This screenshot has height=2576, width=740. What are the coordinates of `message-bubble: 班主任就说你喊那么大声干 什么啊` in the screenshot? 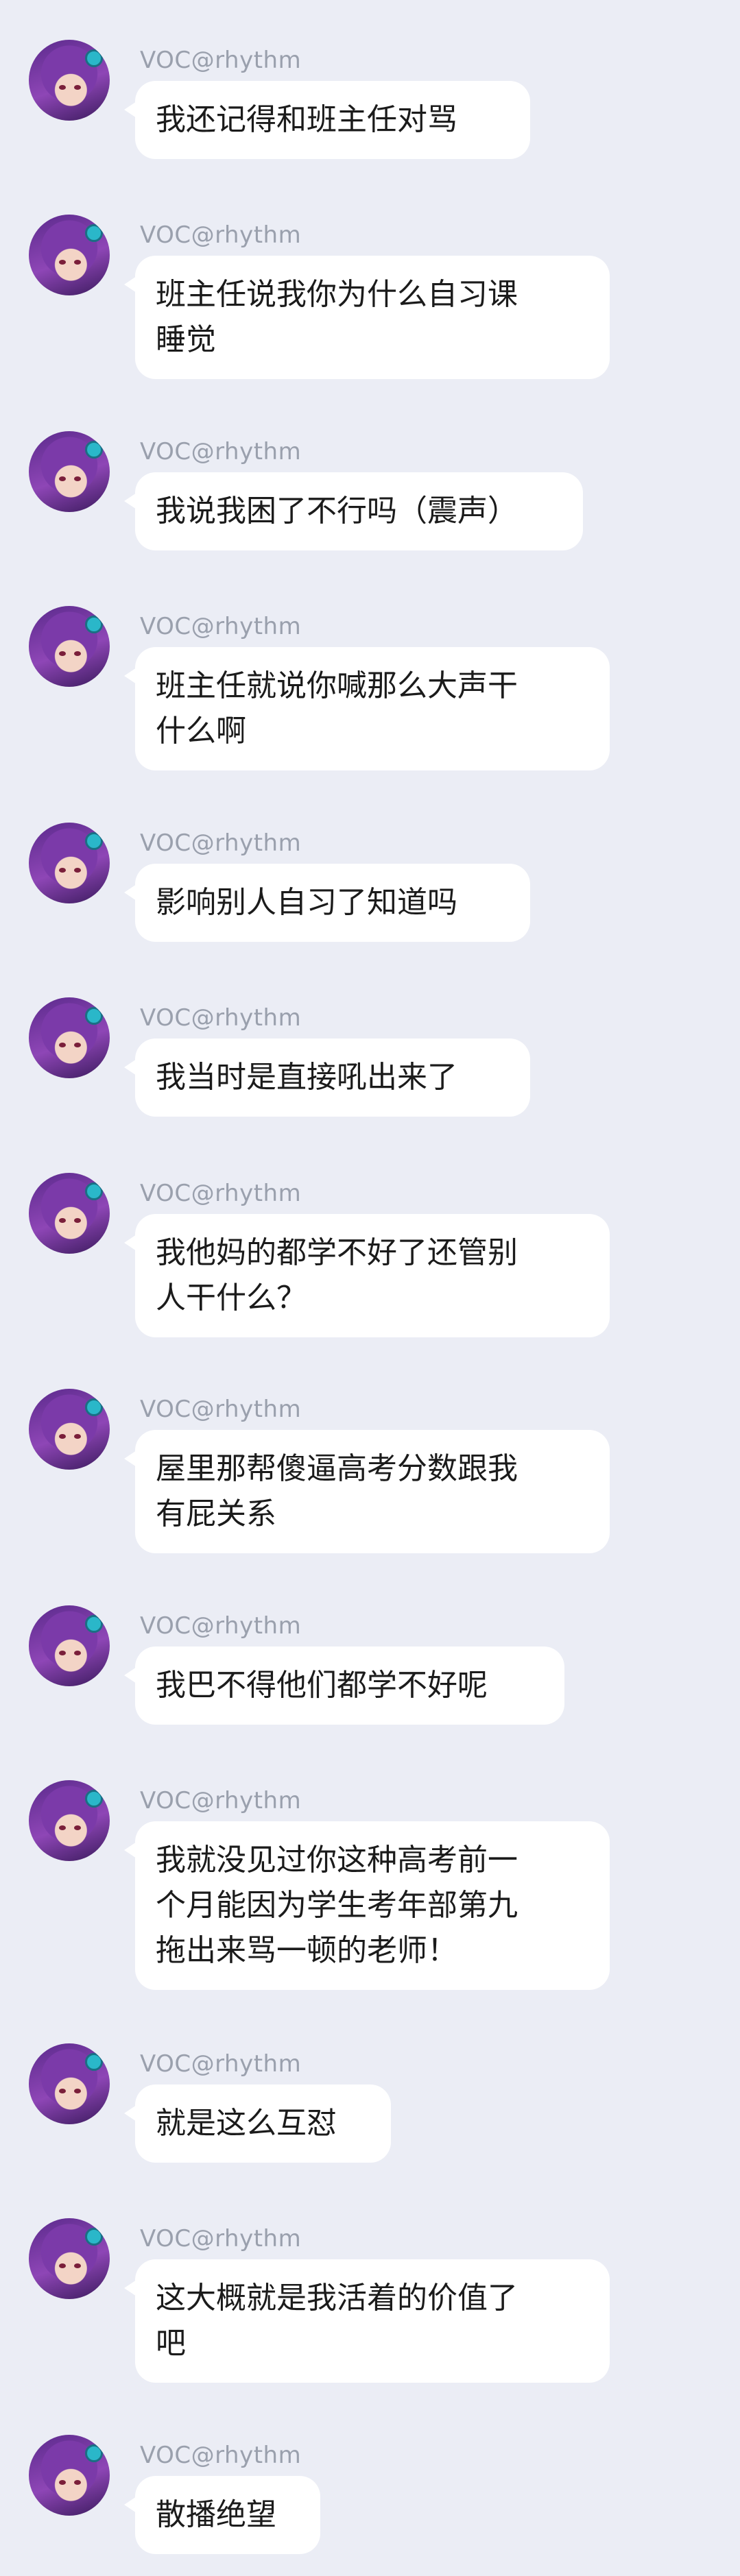 It's located at (367, 708).